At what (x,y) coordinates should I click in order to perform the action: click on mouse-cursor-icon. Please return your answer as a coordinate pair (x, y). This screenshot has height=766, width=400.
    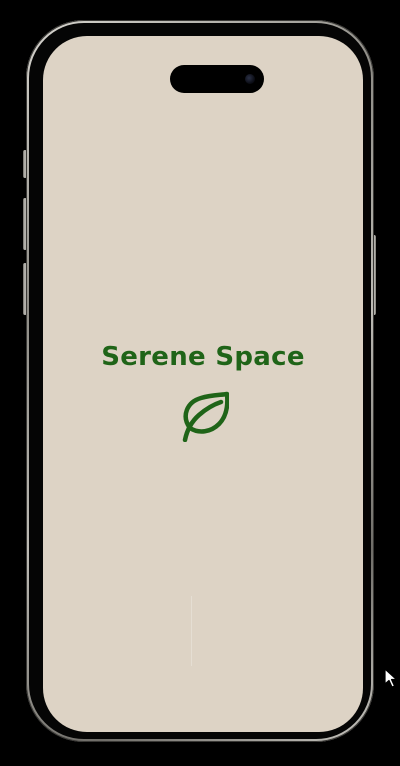
    Looking at the image, I should click on (391, 678).